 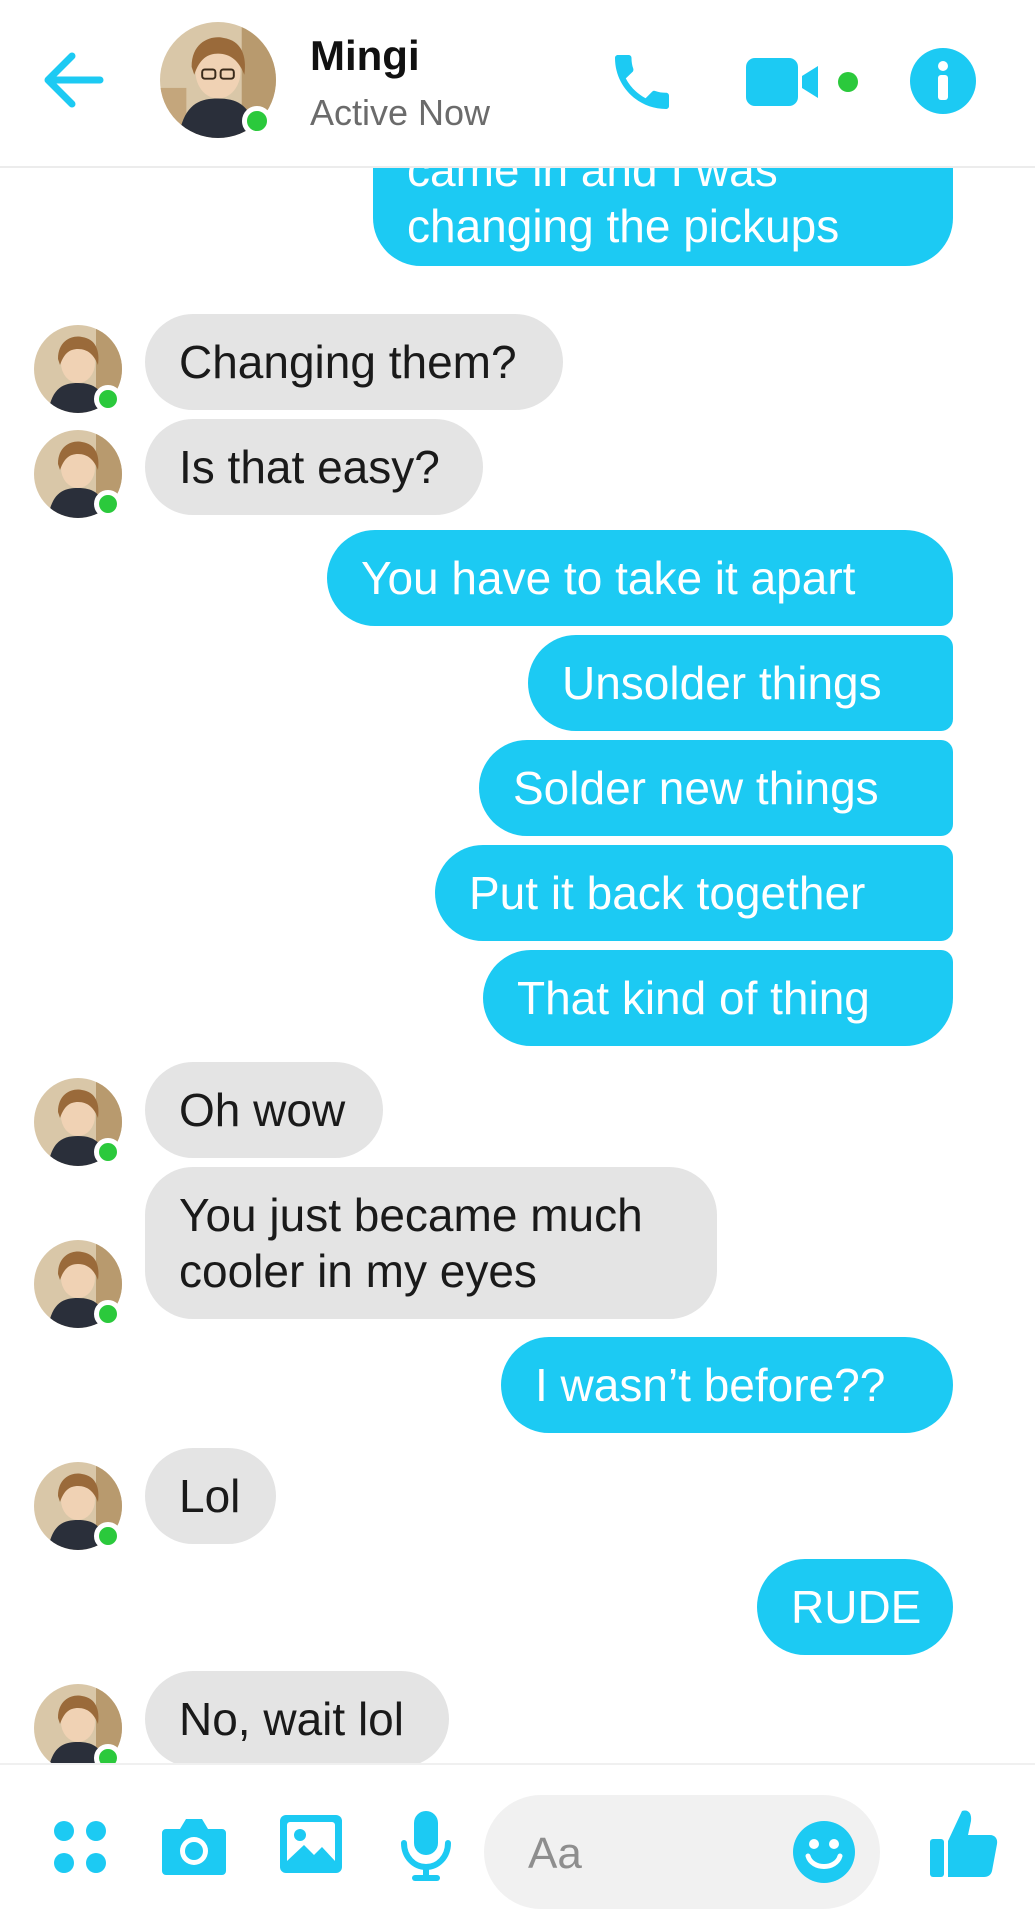 What do you see at coordinates (426, 1846) in the screenshot?
I see `microphone-icon` at bounding box center [426, 1846].